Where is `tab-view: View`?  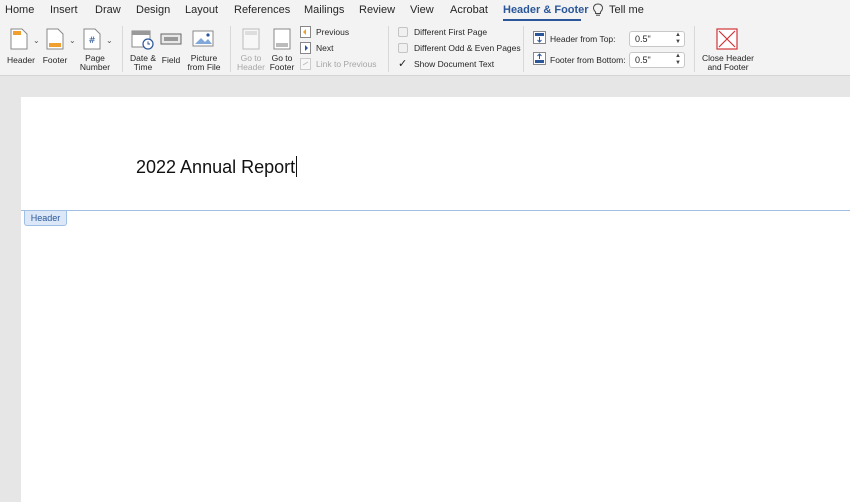 tab-view: View is located at coordinates (422, 10).